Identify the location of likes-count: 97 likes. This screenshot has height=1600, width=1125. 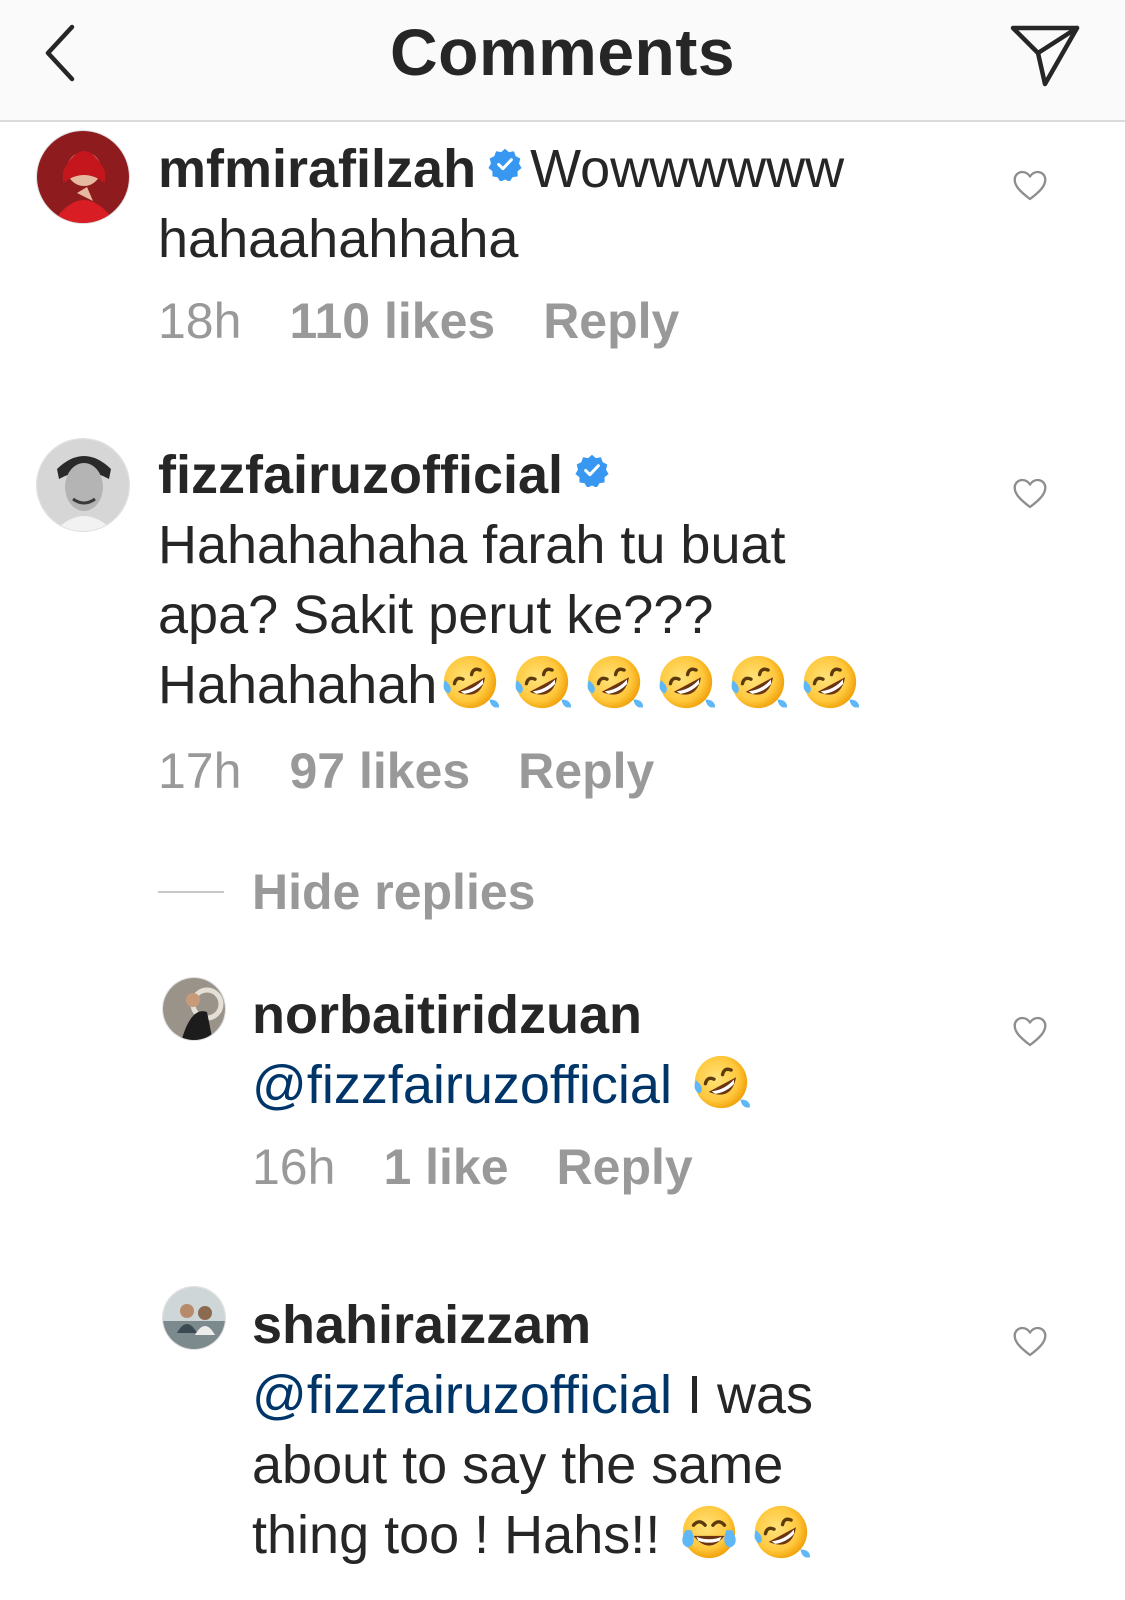
(379, 771).